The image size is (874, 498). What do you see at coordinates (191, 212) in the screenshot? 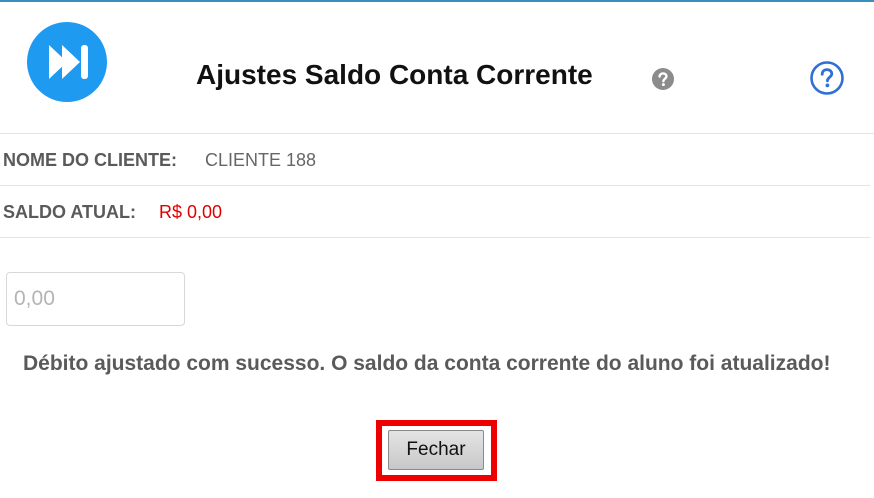
I see `current-balance-value: R$ 0,00` at bounding box center [191, 212].